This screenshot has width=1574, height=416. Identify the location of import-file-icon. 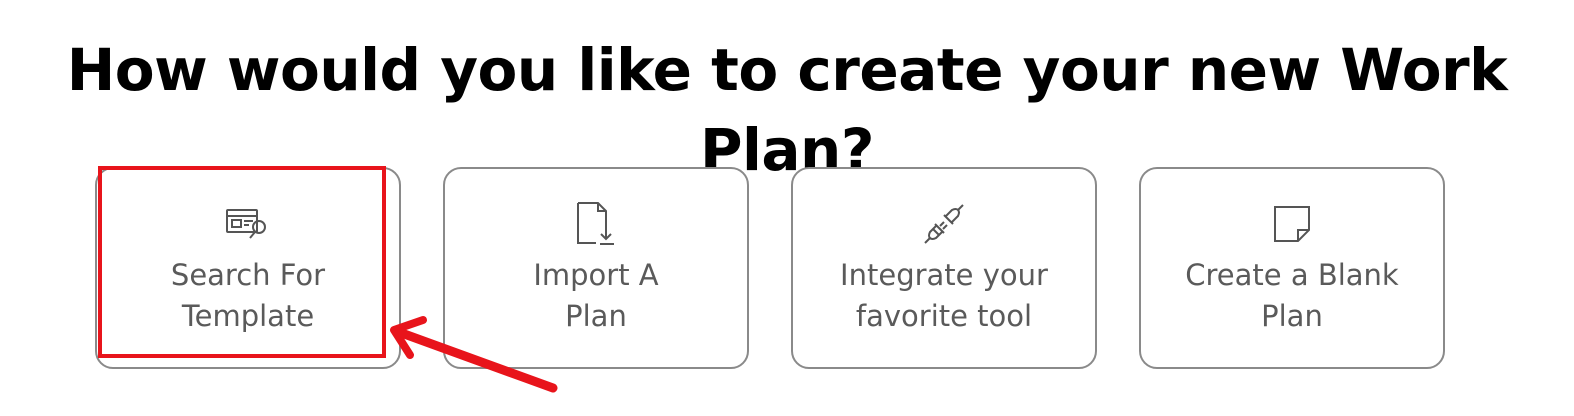
(596, 224).